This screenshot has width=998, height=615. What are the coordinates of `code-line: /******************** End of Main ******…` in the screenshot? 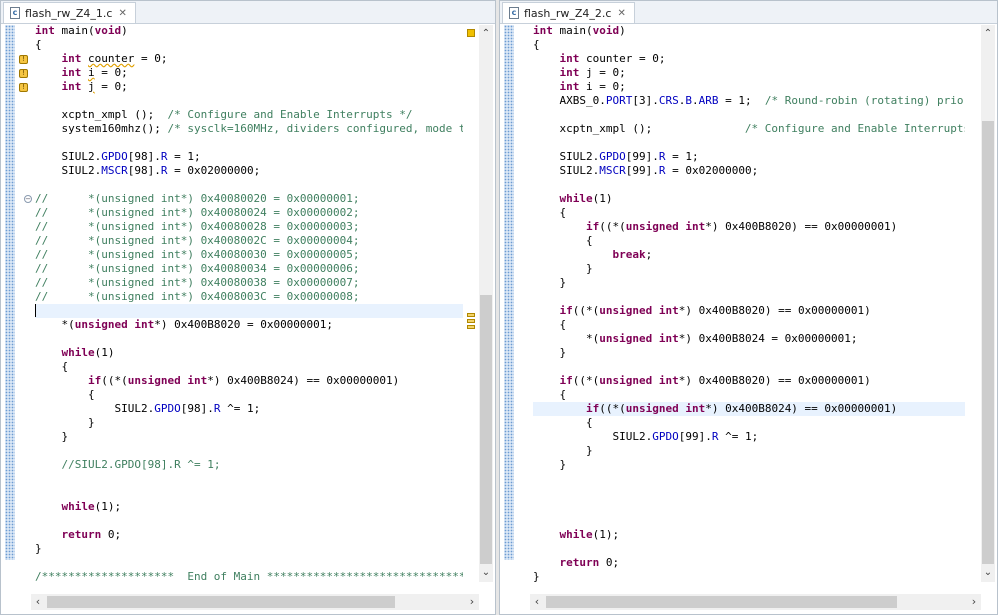 It's located at (249, 576).